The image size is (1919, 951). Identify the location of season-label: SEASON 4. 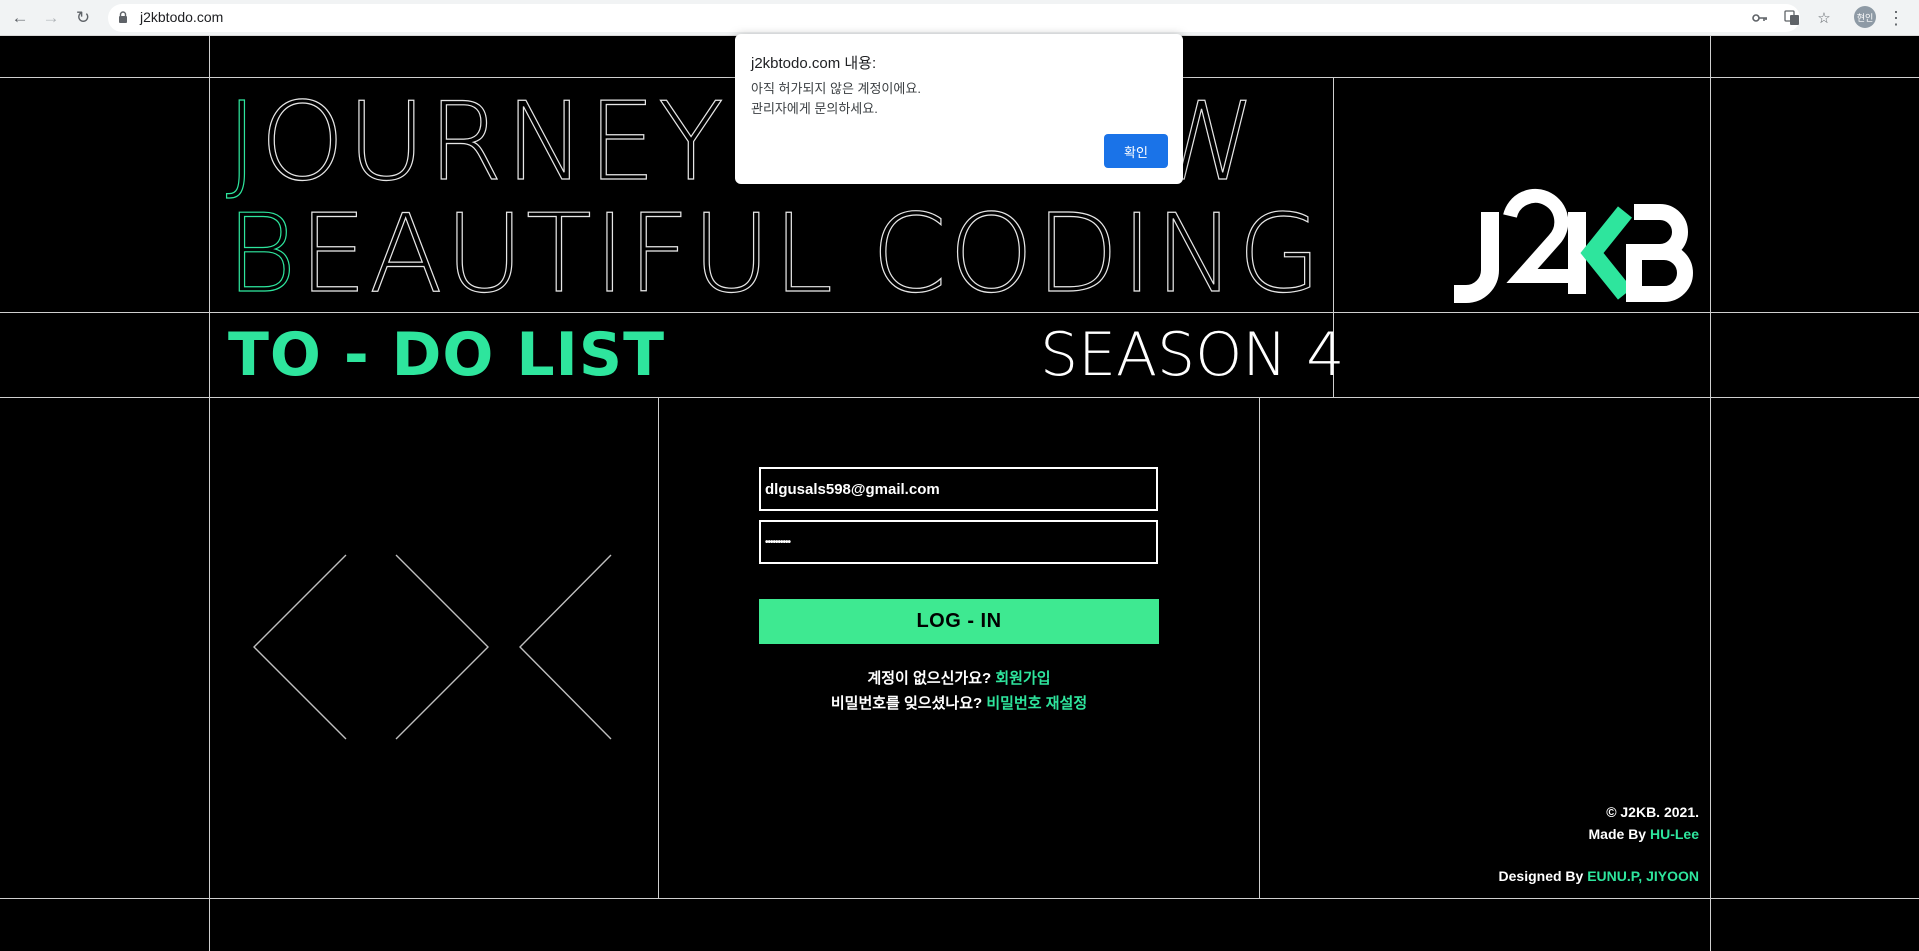
(1192, 355).